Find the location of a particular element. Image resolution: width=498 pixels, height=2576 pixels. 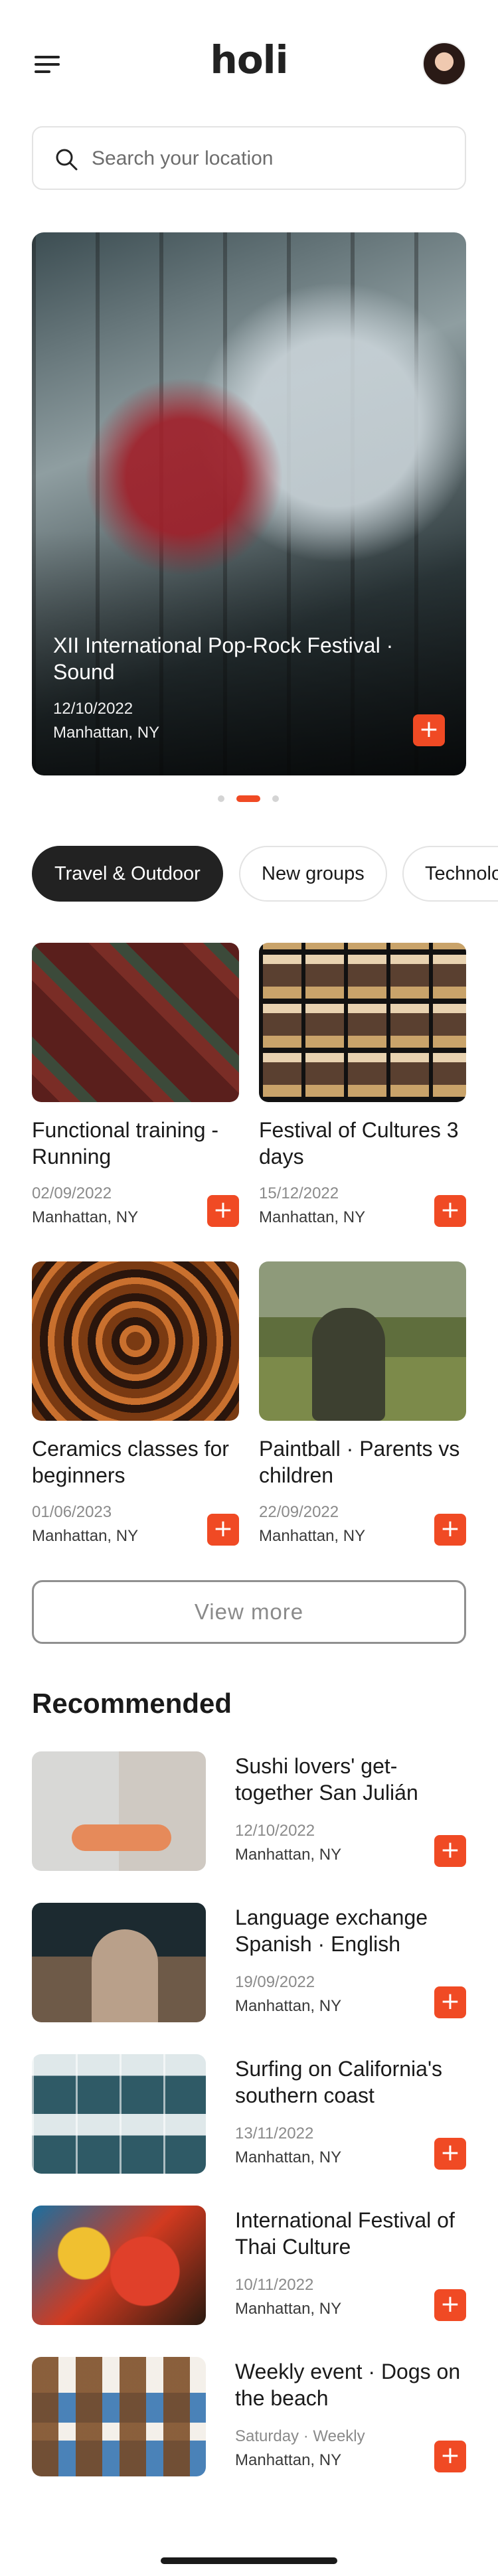

recommended-title: Surfing on California's southern coast is located at coordinates (339, 2082).